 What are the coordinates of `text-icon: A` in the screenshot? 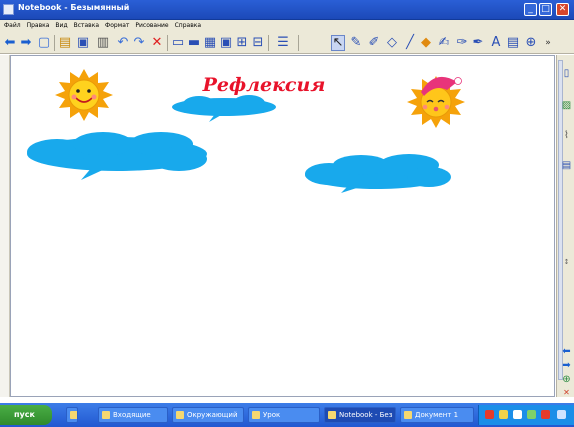 It's located at (496, 43).